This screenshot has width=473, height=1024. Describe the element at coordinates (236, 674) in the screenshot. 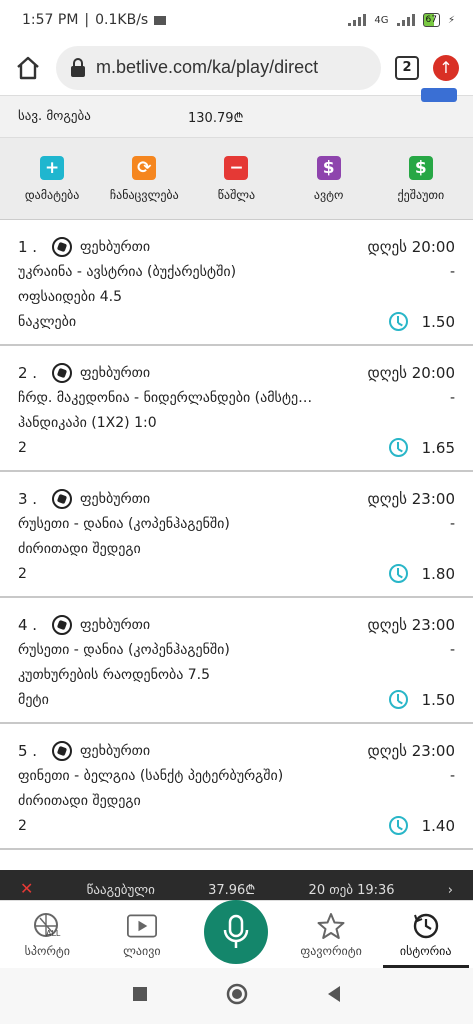

I see `bet-market-row: კუთხურების რაოდენობა 7.5` at that location.